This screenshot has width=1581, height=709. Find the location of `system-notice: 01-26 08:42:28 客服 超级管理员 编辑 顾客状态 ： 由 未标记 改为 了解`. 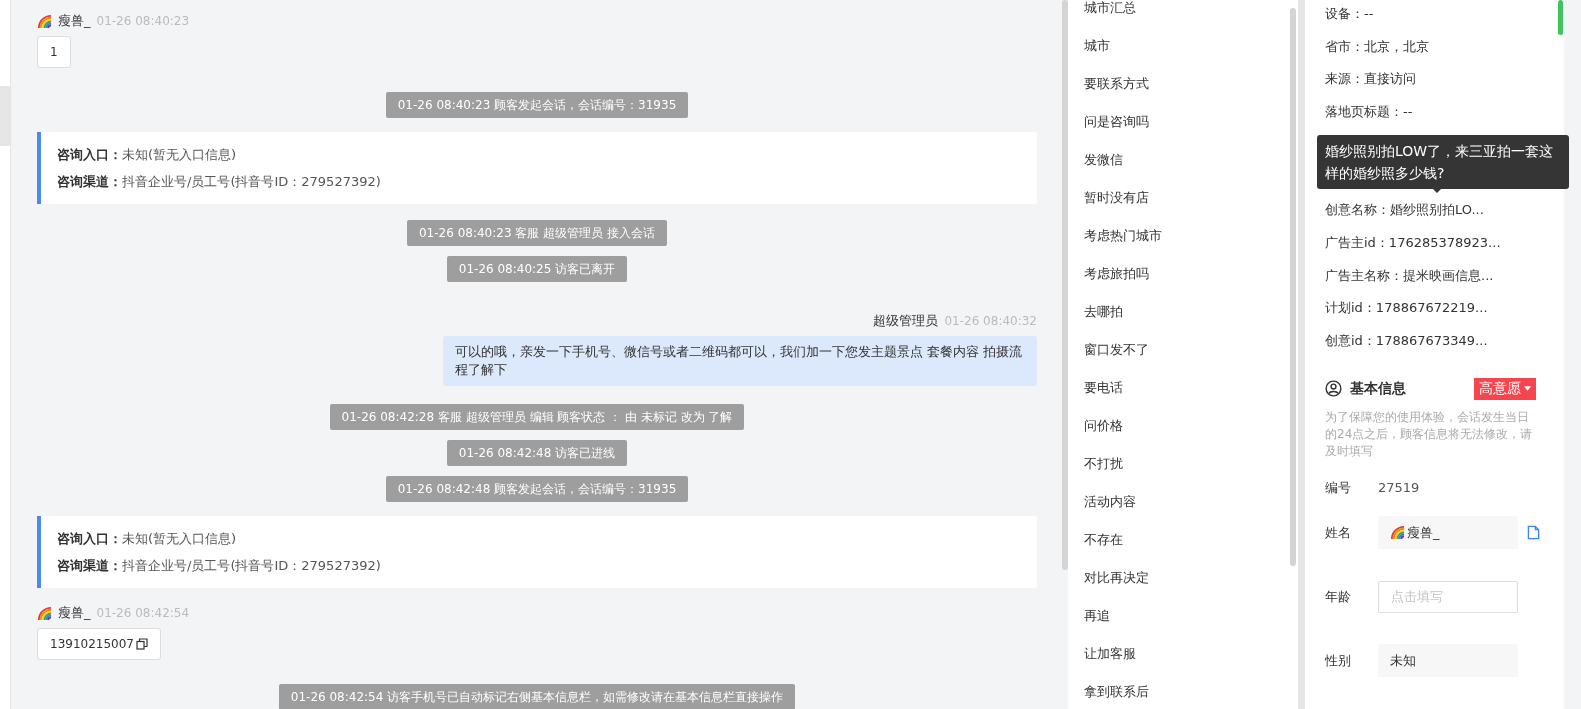

system-notice: 01-26 08:42:28 客服 超级管理员 编辑 顾客状态 ： 由 未标记 改为 了解 is located at coordinates (537, 417).